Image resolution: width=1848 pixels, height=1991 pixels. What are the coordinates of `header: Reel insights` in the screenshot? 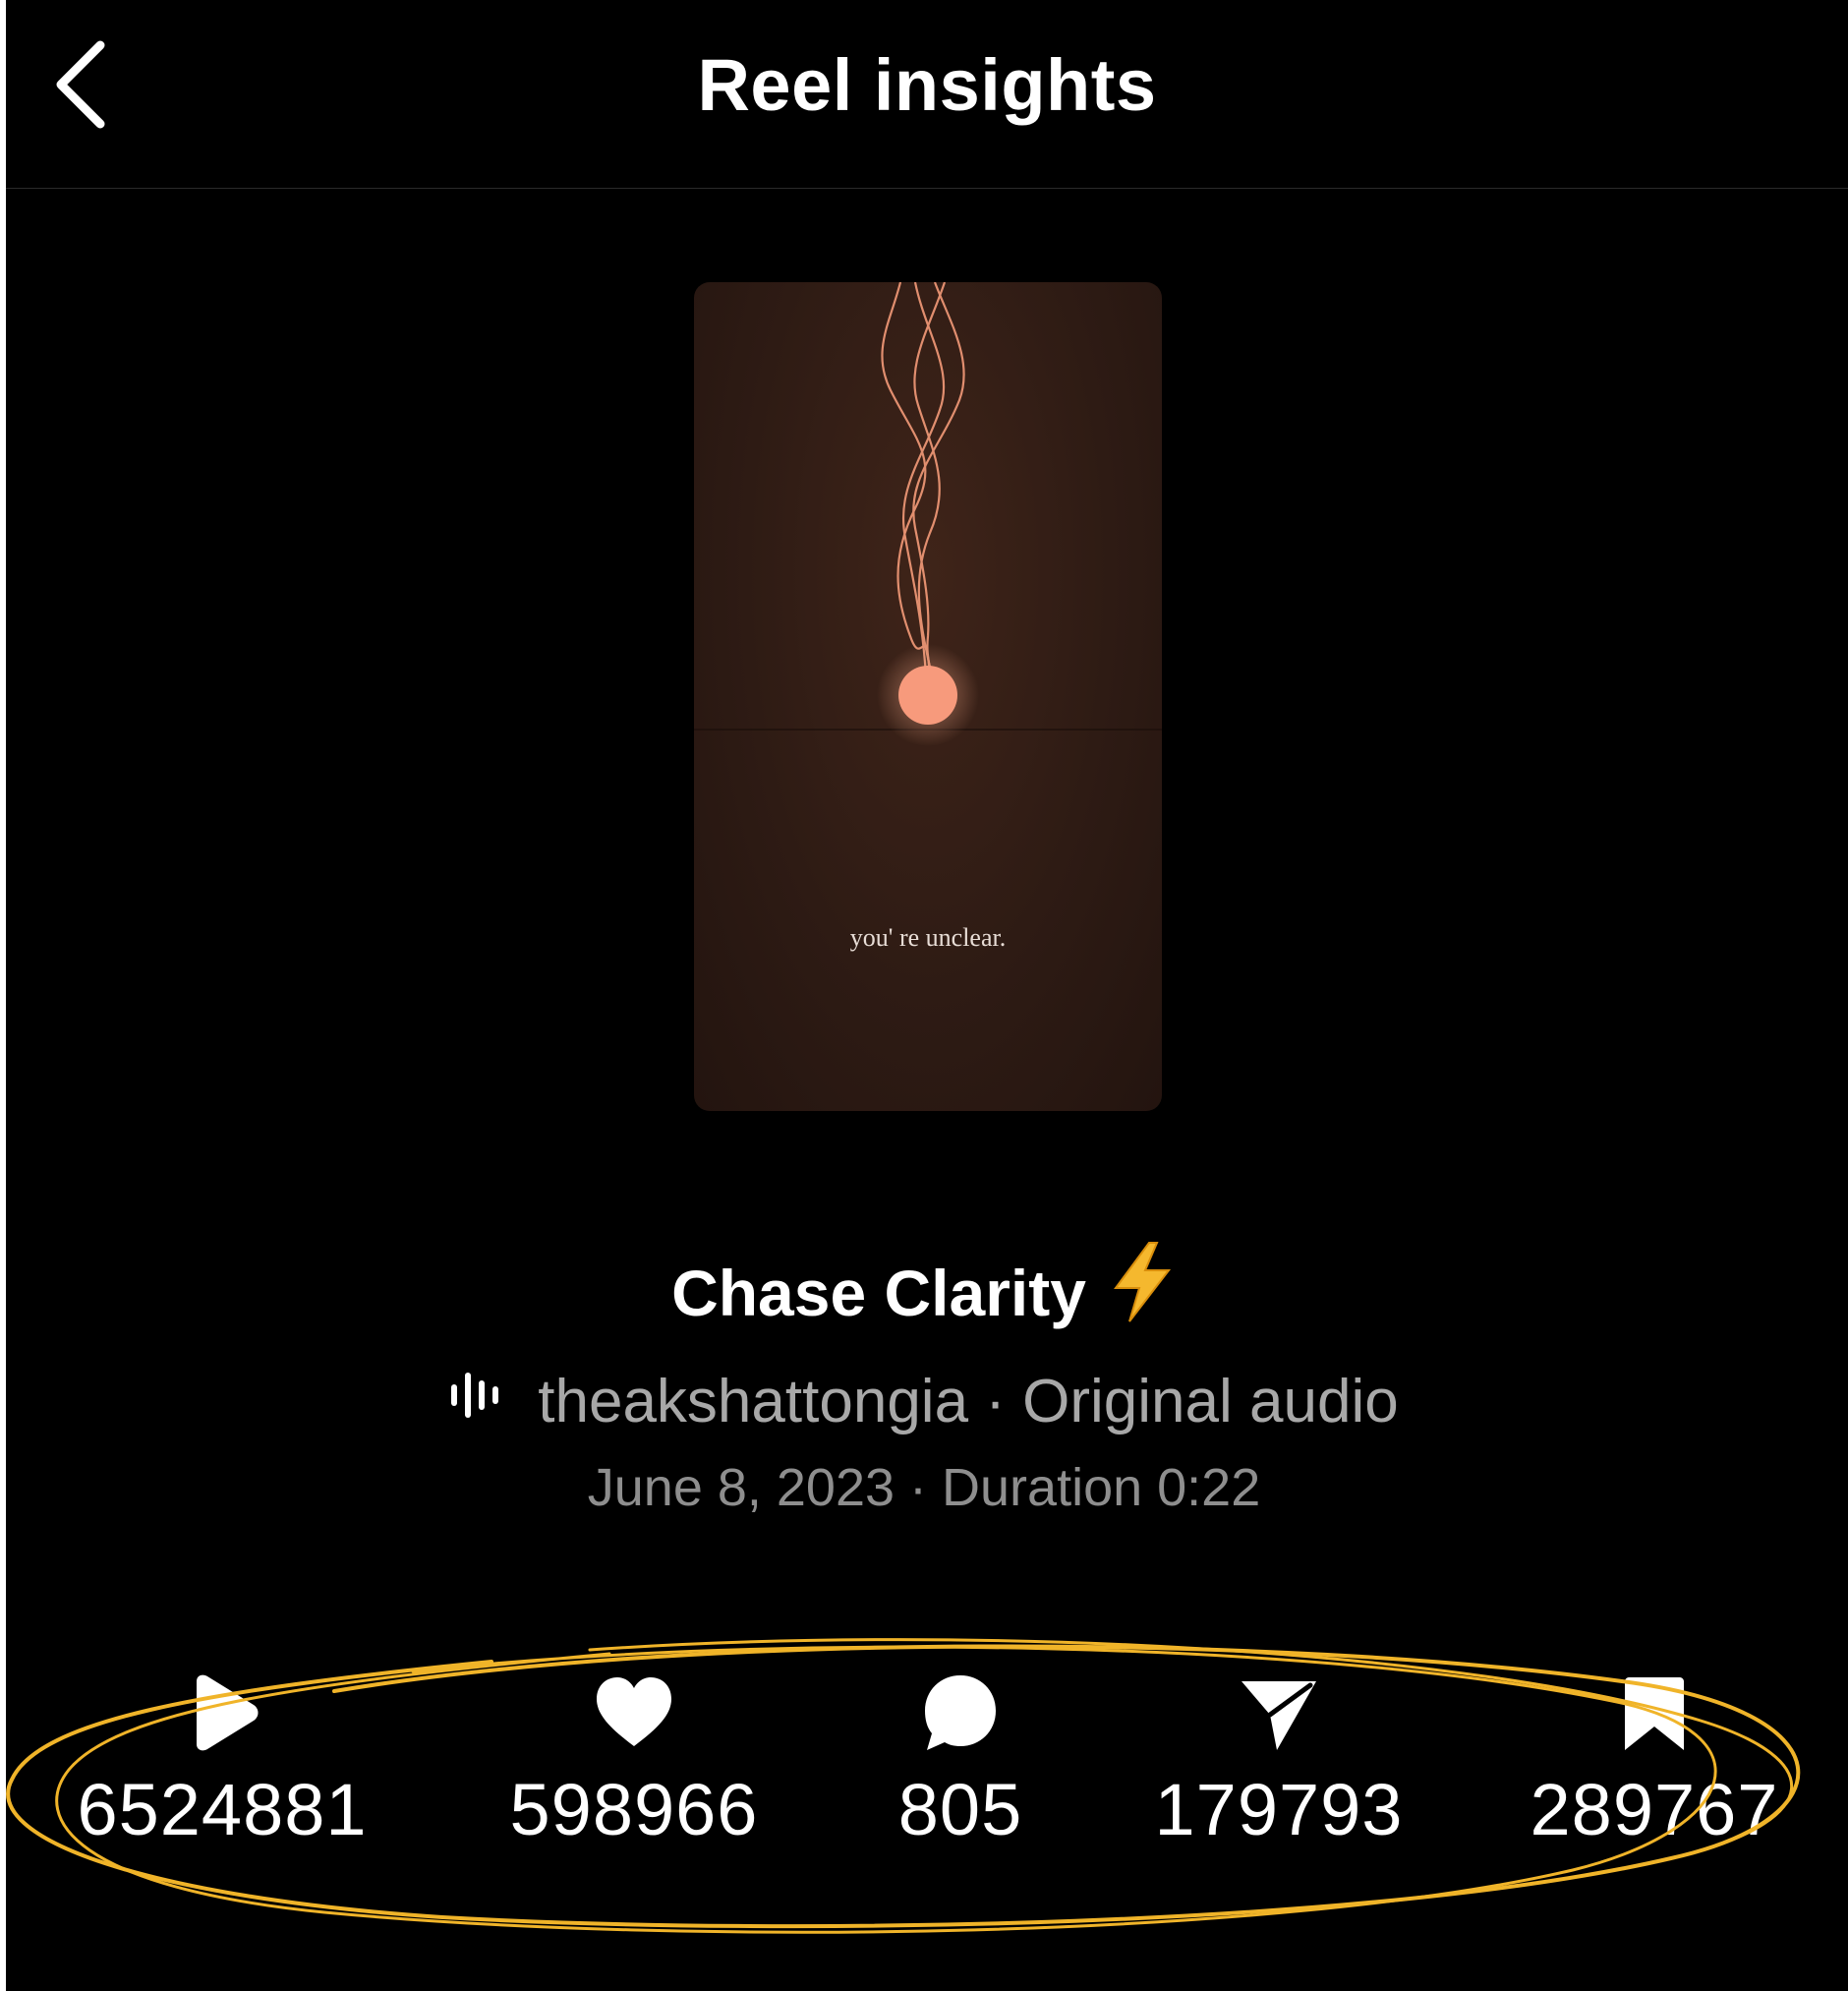 It's located at (927, 95).